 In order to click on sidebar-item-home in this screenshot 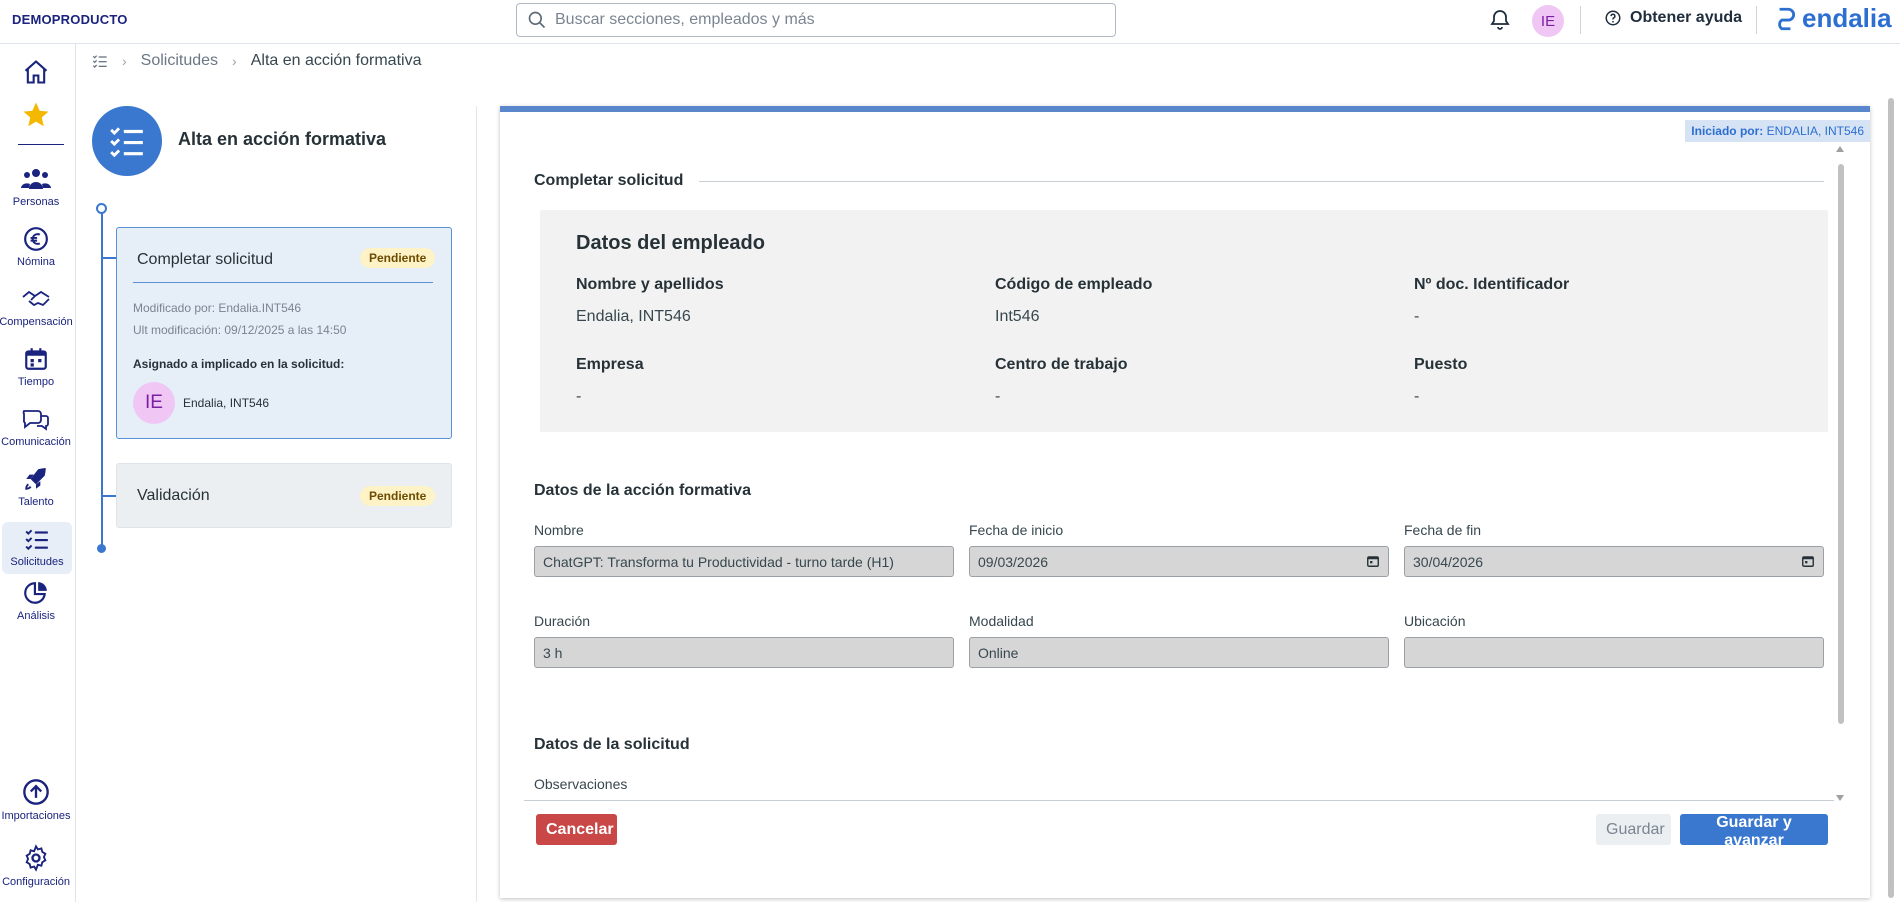, I will do `click(36, 72)`.